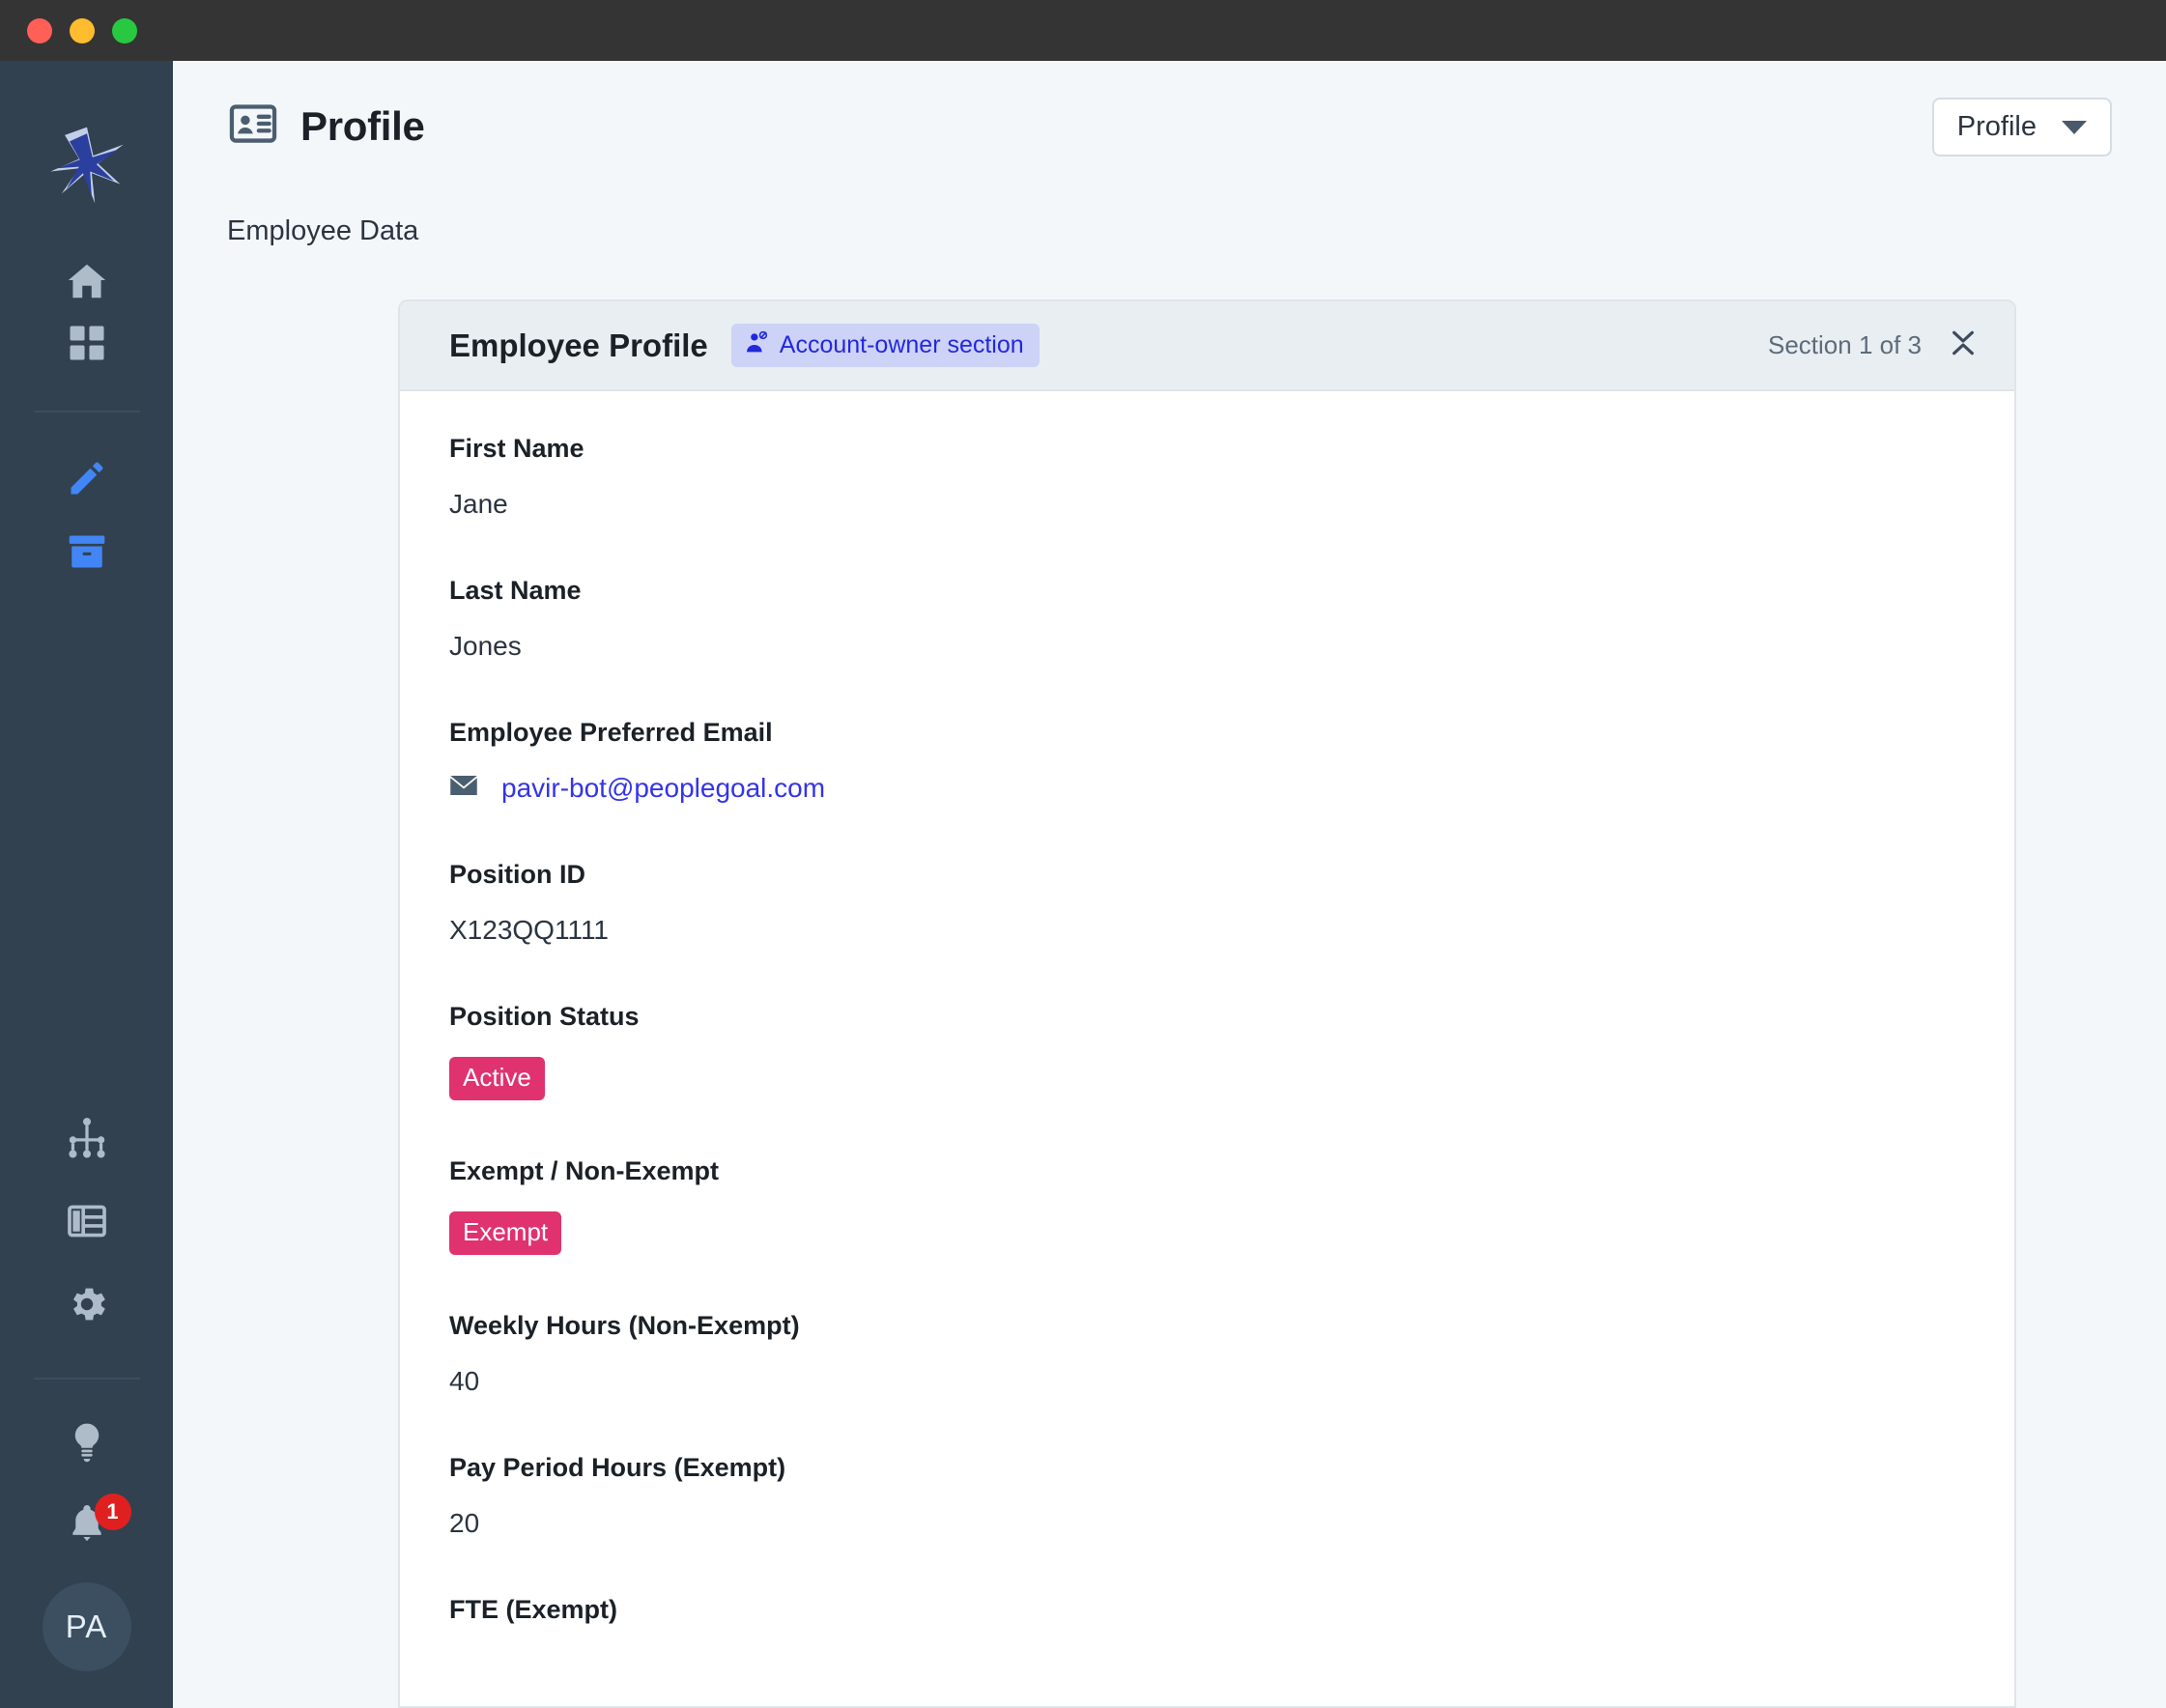 The image size is (2166, 1708). I want to click on field-label: Position Status, so click(544, 1017).